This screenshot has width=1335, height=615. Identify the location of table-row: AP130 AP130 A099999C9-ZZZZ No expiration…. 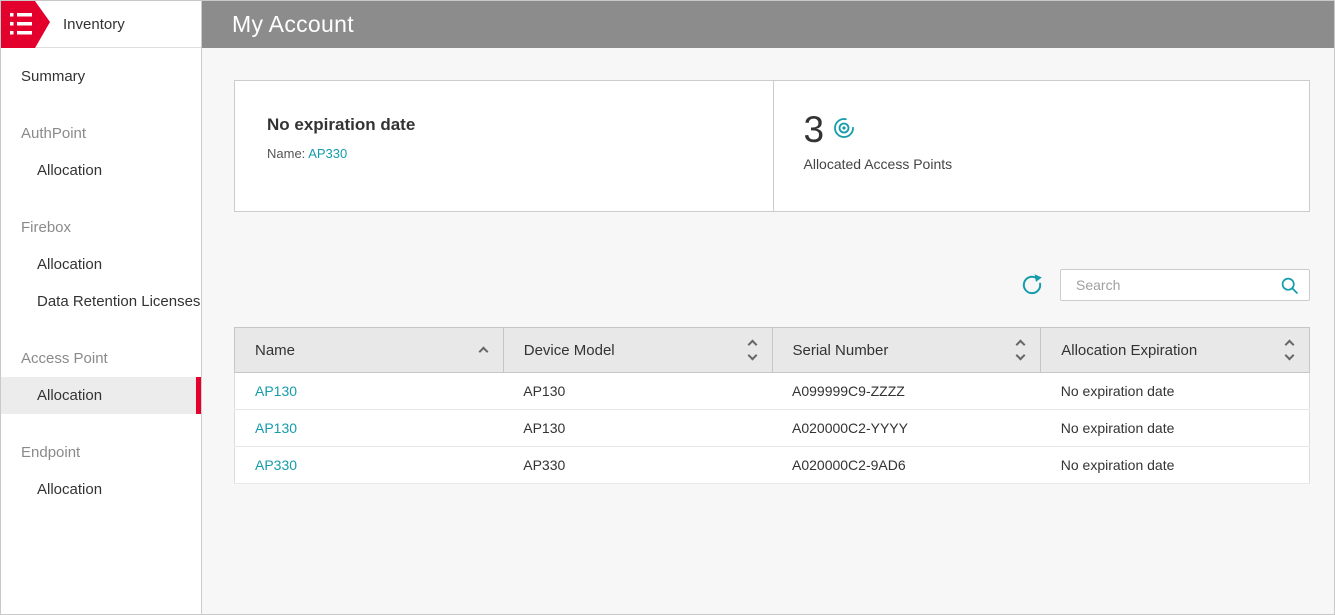
(772, 391).